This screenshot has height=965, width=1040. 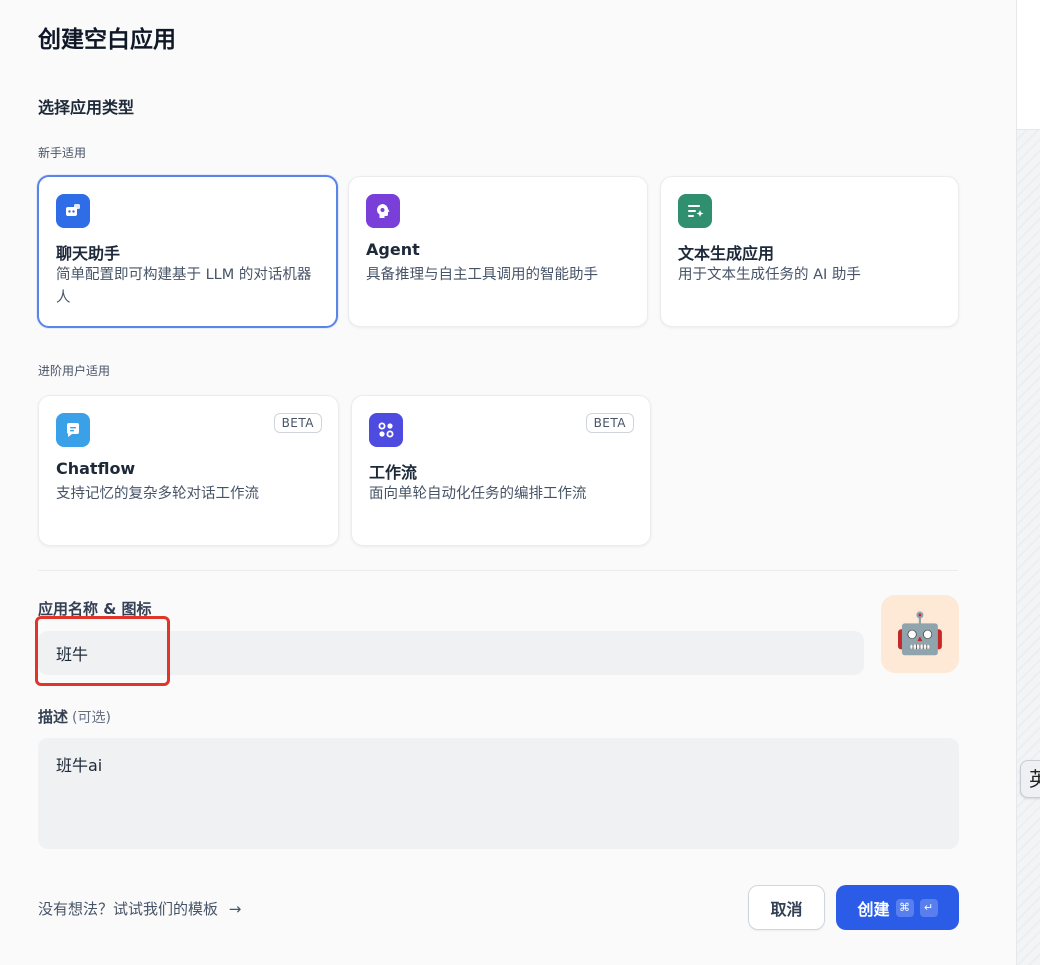 What do you see at coordinates (928, 907) in the screenshot?
I see `enter-key-icon: ↵` at bounding box center [928, 907].